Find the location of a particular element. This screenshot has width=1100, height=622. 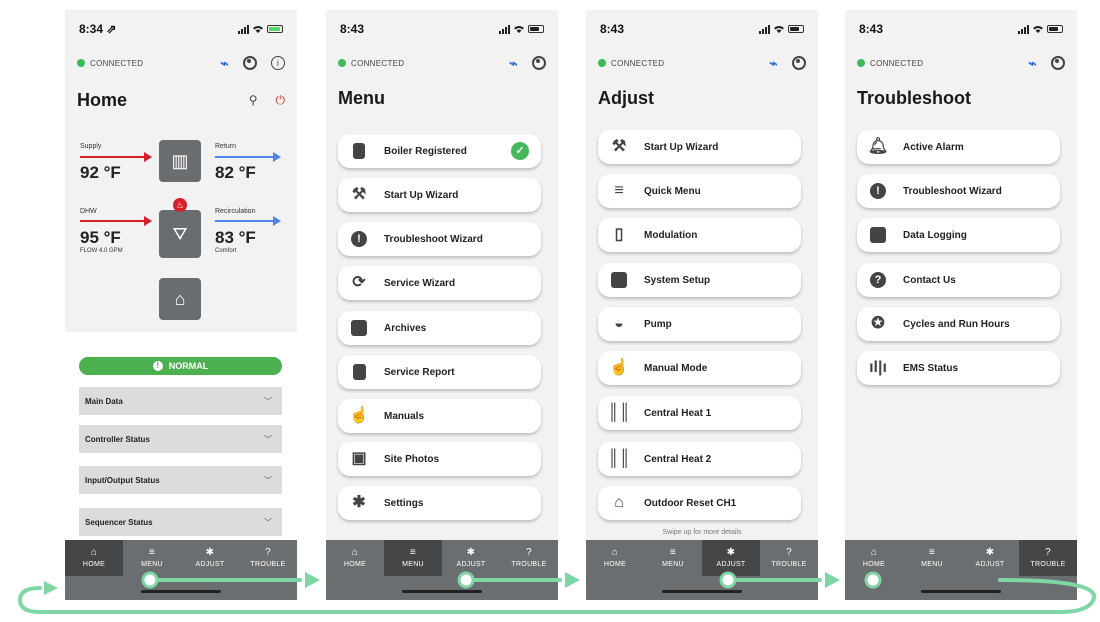

flow-lines is located at coordinates (557, 596).